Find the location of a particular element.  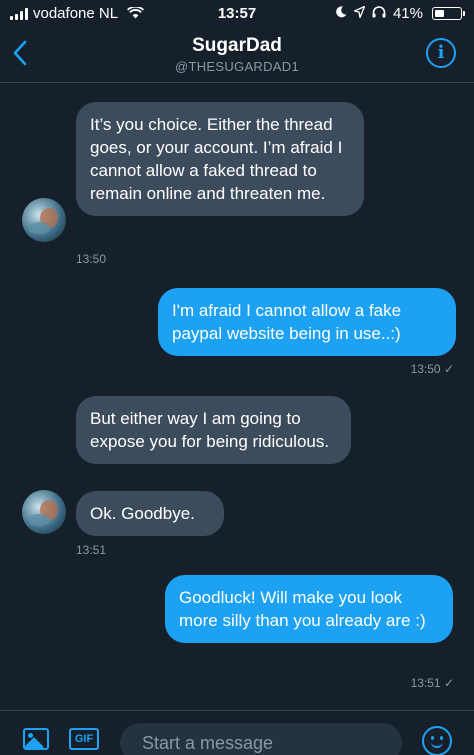

battery-percent: 41% is located at coordinates (407, 13).